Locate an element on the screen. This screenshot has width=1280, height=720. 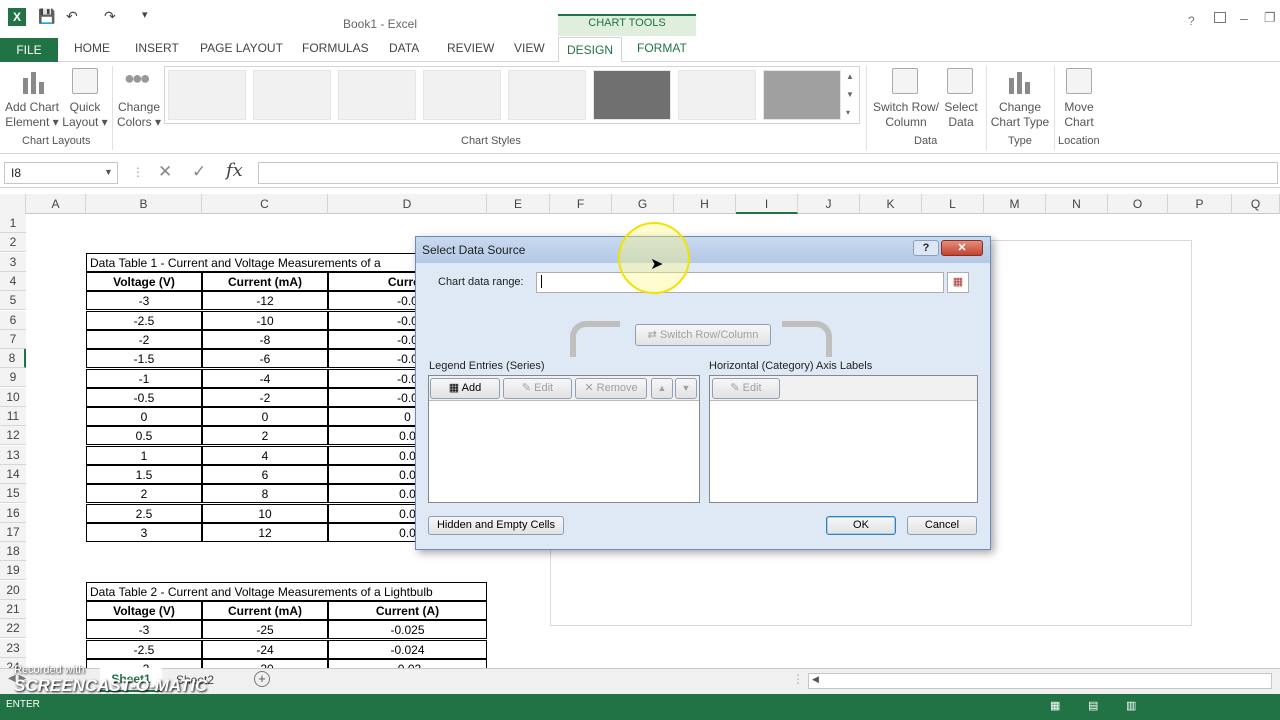
column-header: D is located at coordinates (407, 204).